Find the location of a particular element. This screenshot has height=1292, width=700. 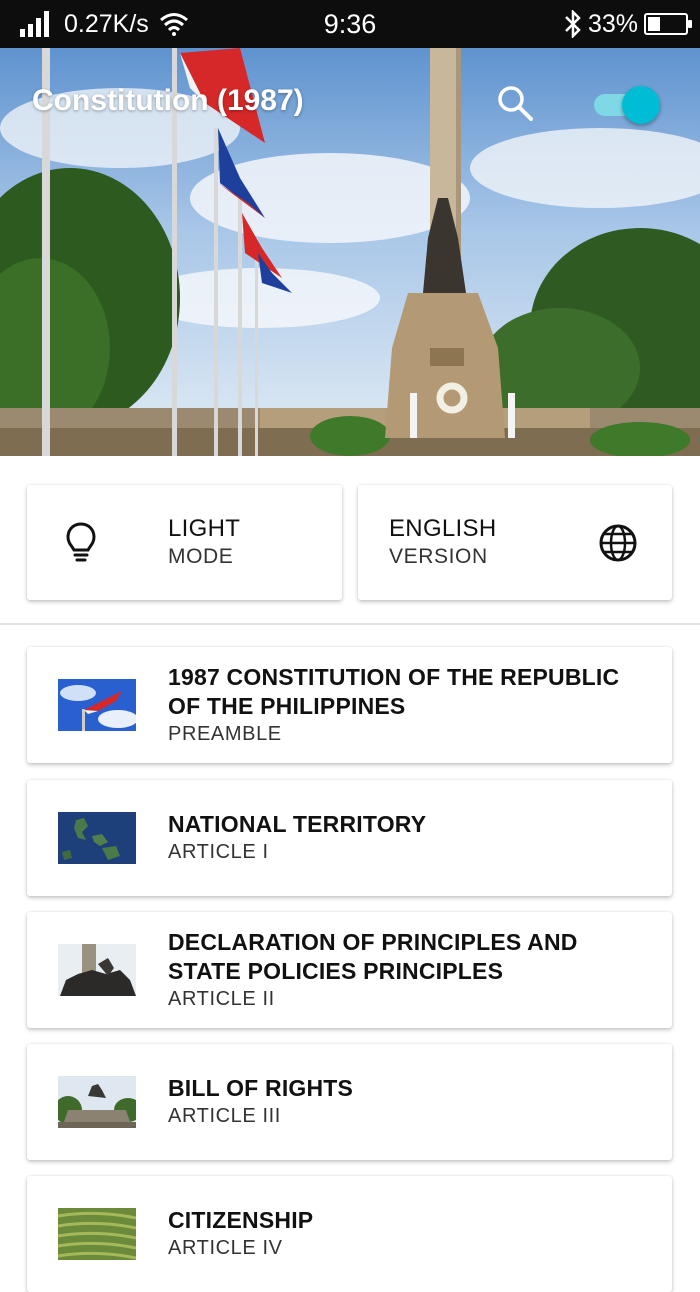

battery-percent: 33% is located at coordinates (612, 23).